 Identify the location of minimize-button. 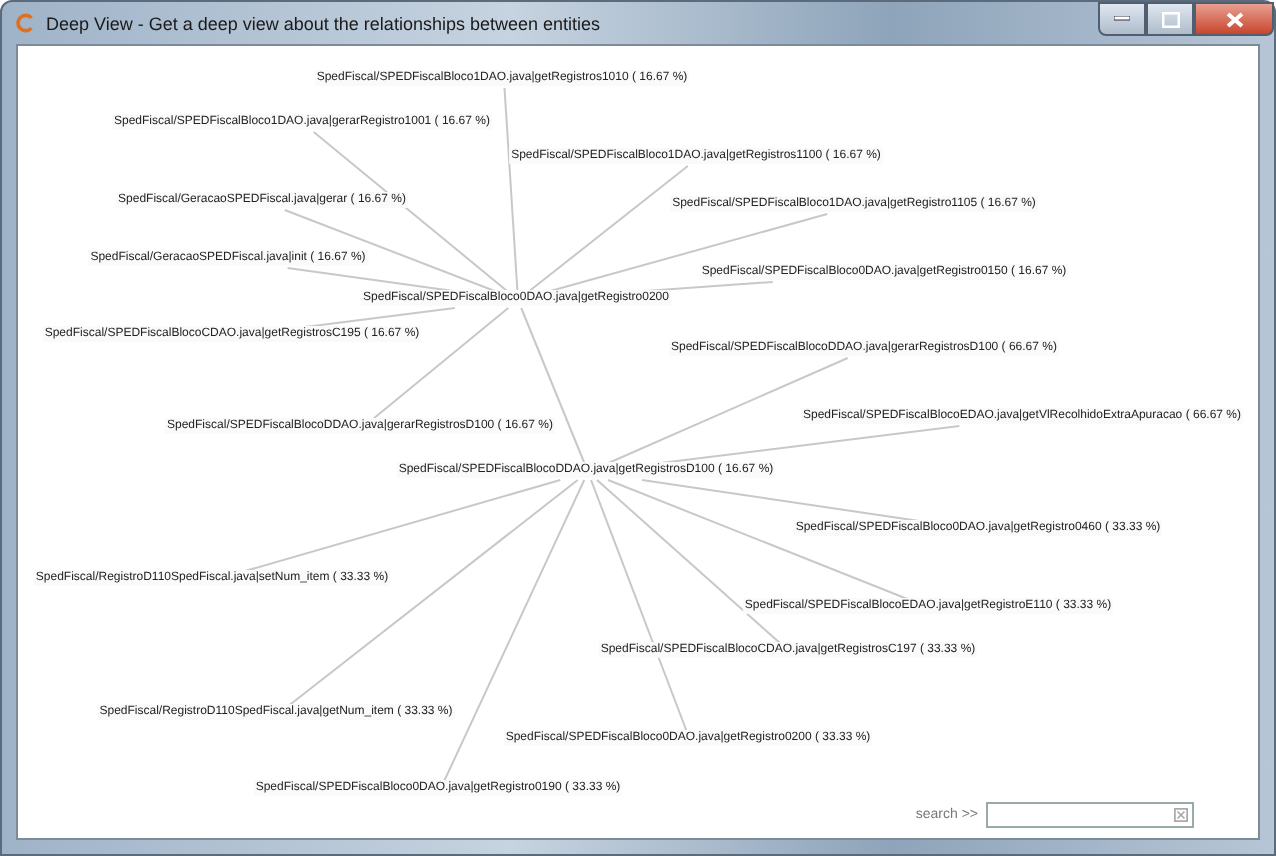
(1122, 19).